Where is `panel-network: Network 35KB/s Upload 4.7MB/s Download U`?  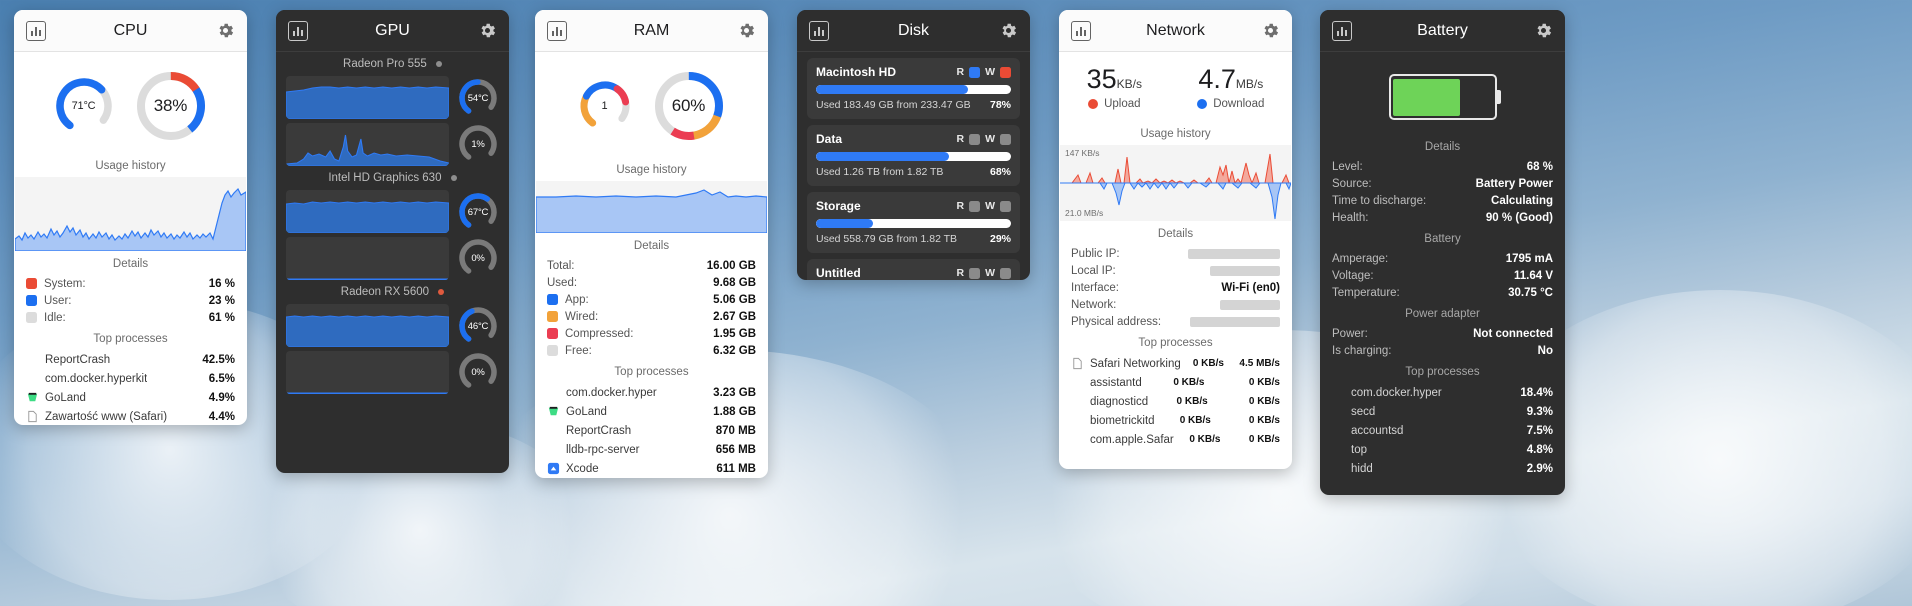
panel-network: Network 35KB/s Upload 4.7MB/s Download U is located at coordinates (1175, 239).